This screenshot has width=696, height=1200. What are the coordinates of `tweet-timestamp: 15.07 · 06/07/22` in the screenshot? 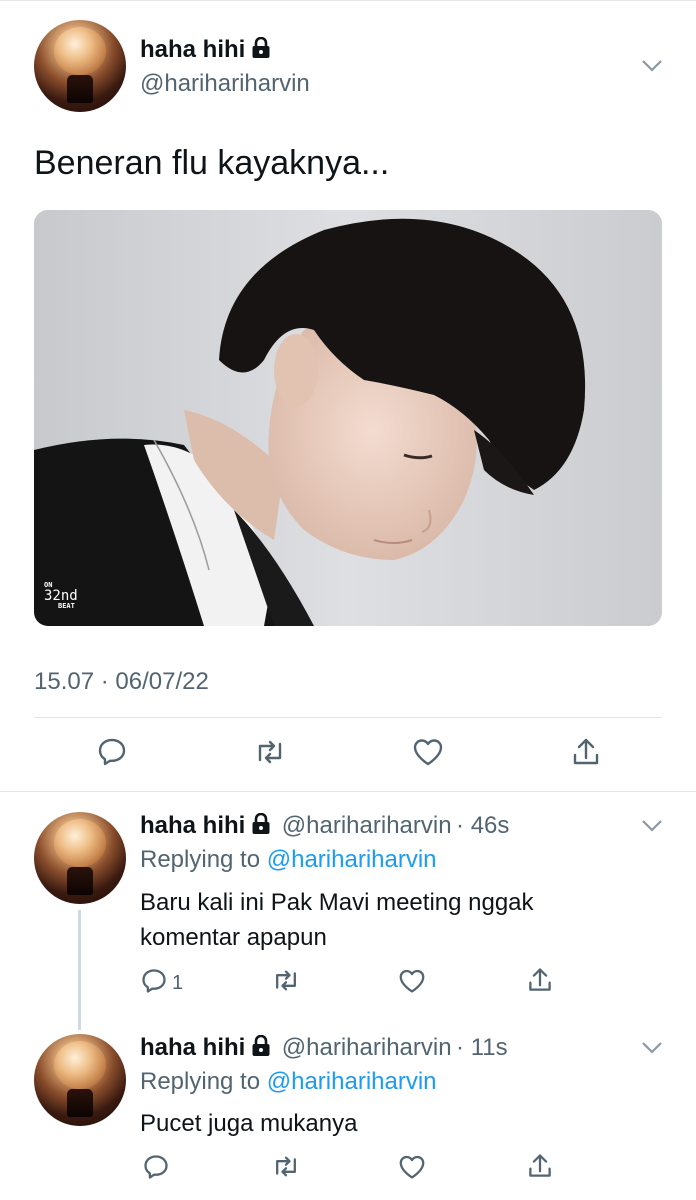 It's located at (121, 682).